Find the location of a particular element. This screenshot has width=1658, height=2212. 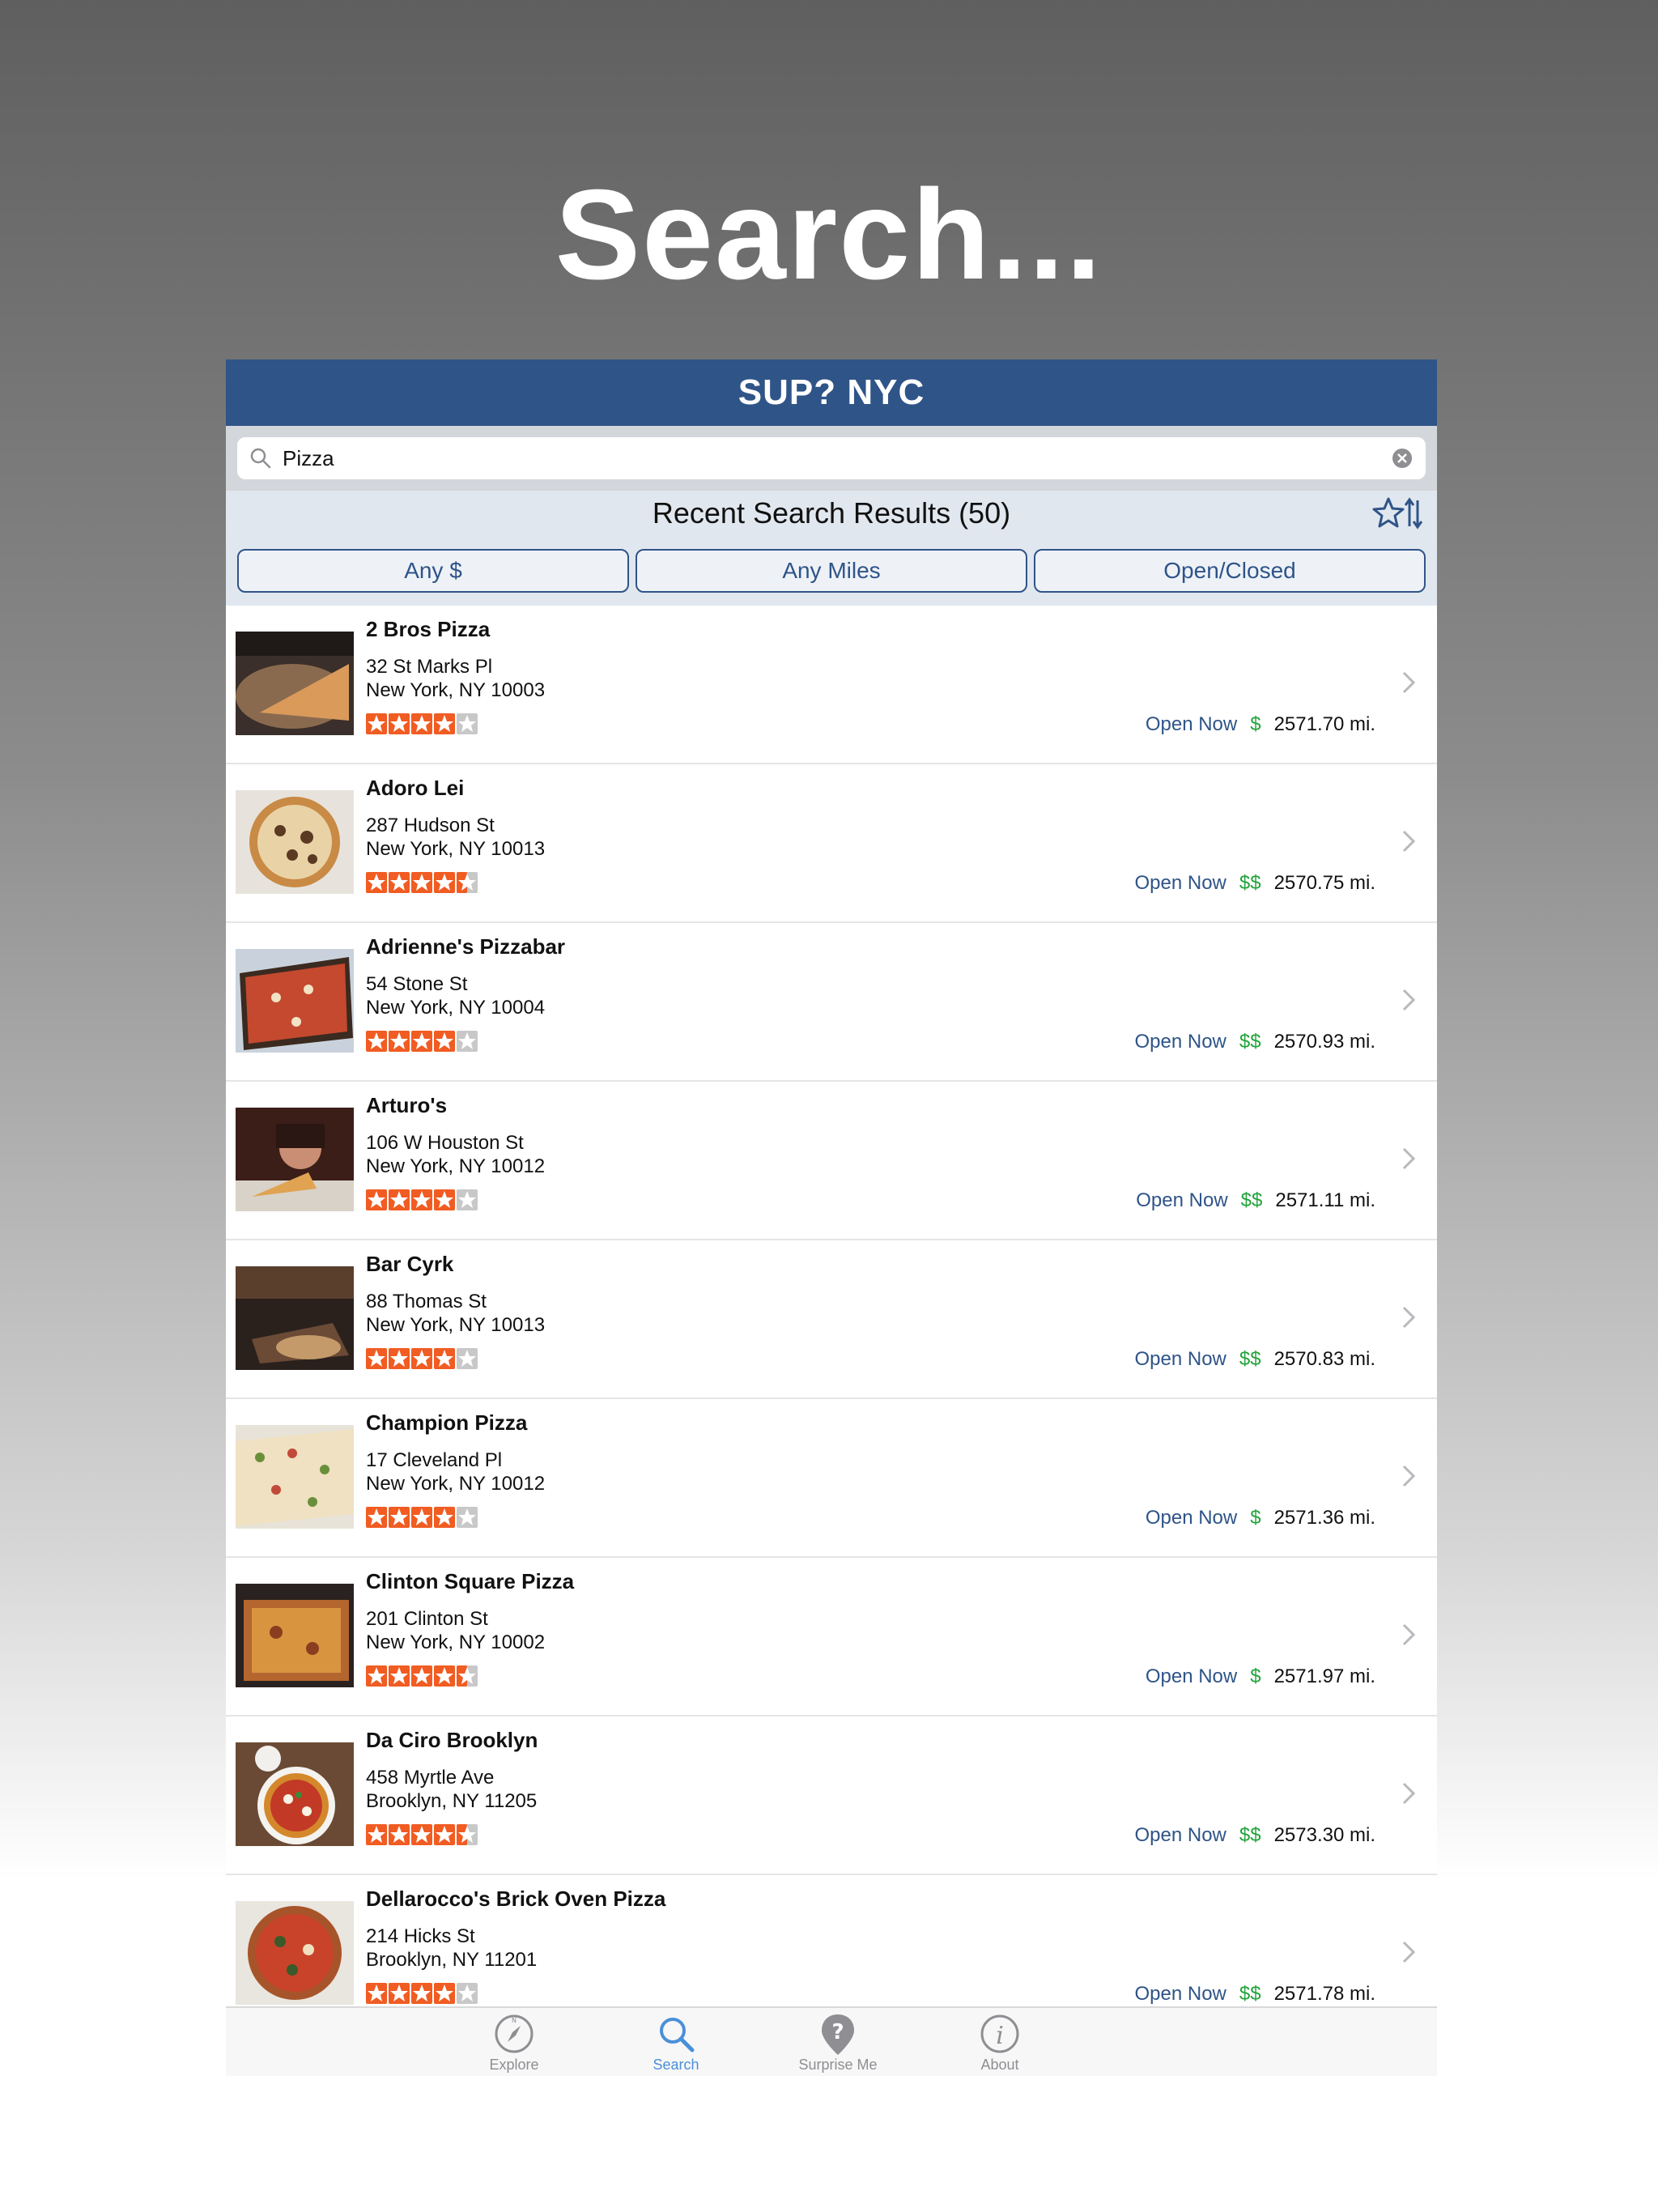

restaurant-address-street: 17 Cleveland Pl is located at coordinates (434, 1460).